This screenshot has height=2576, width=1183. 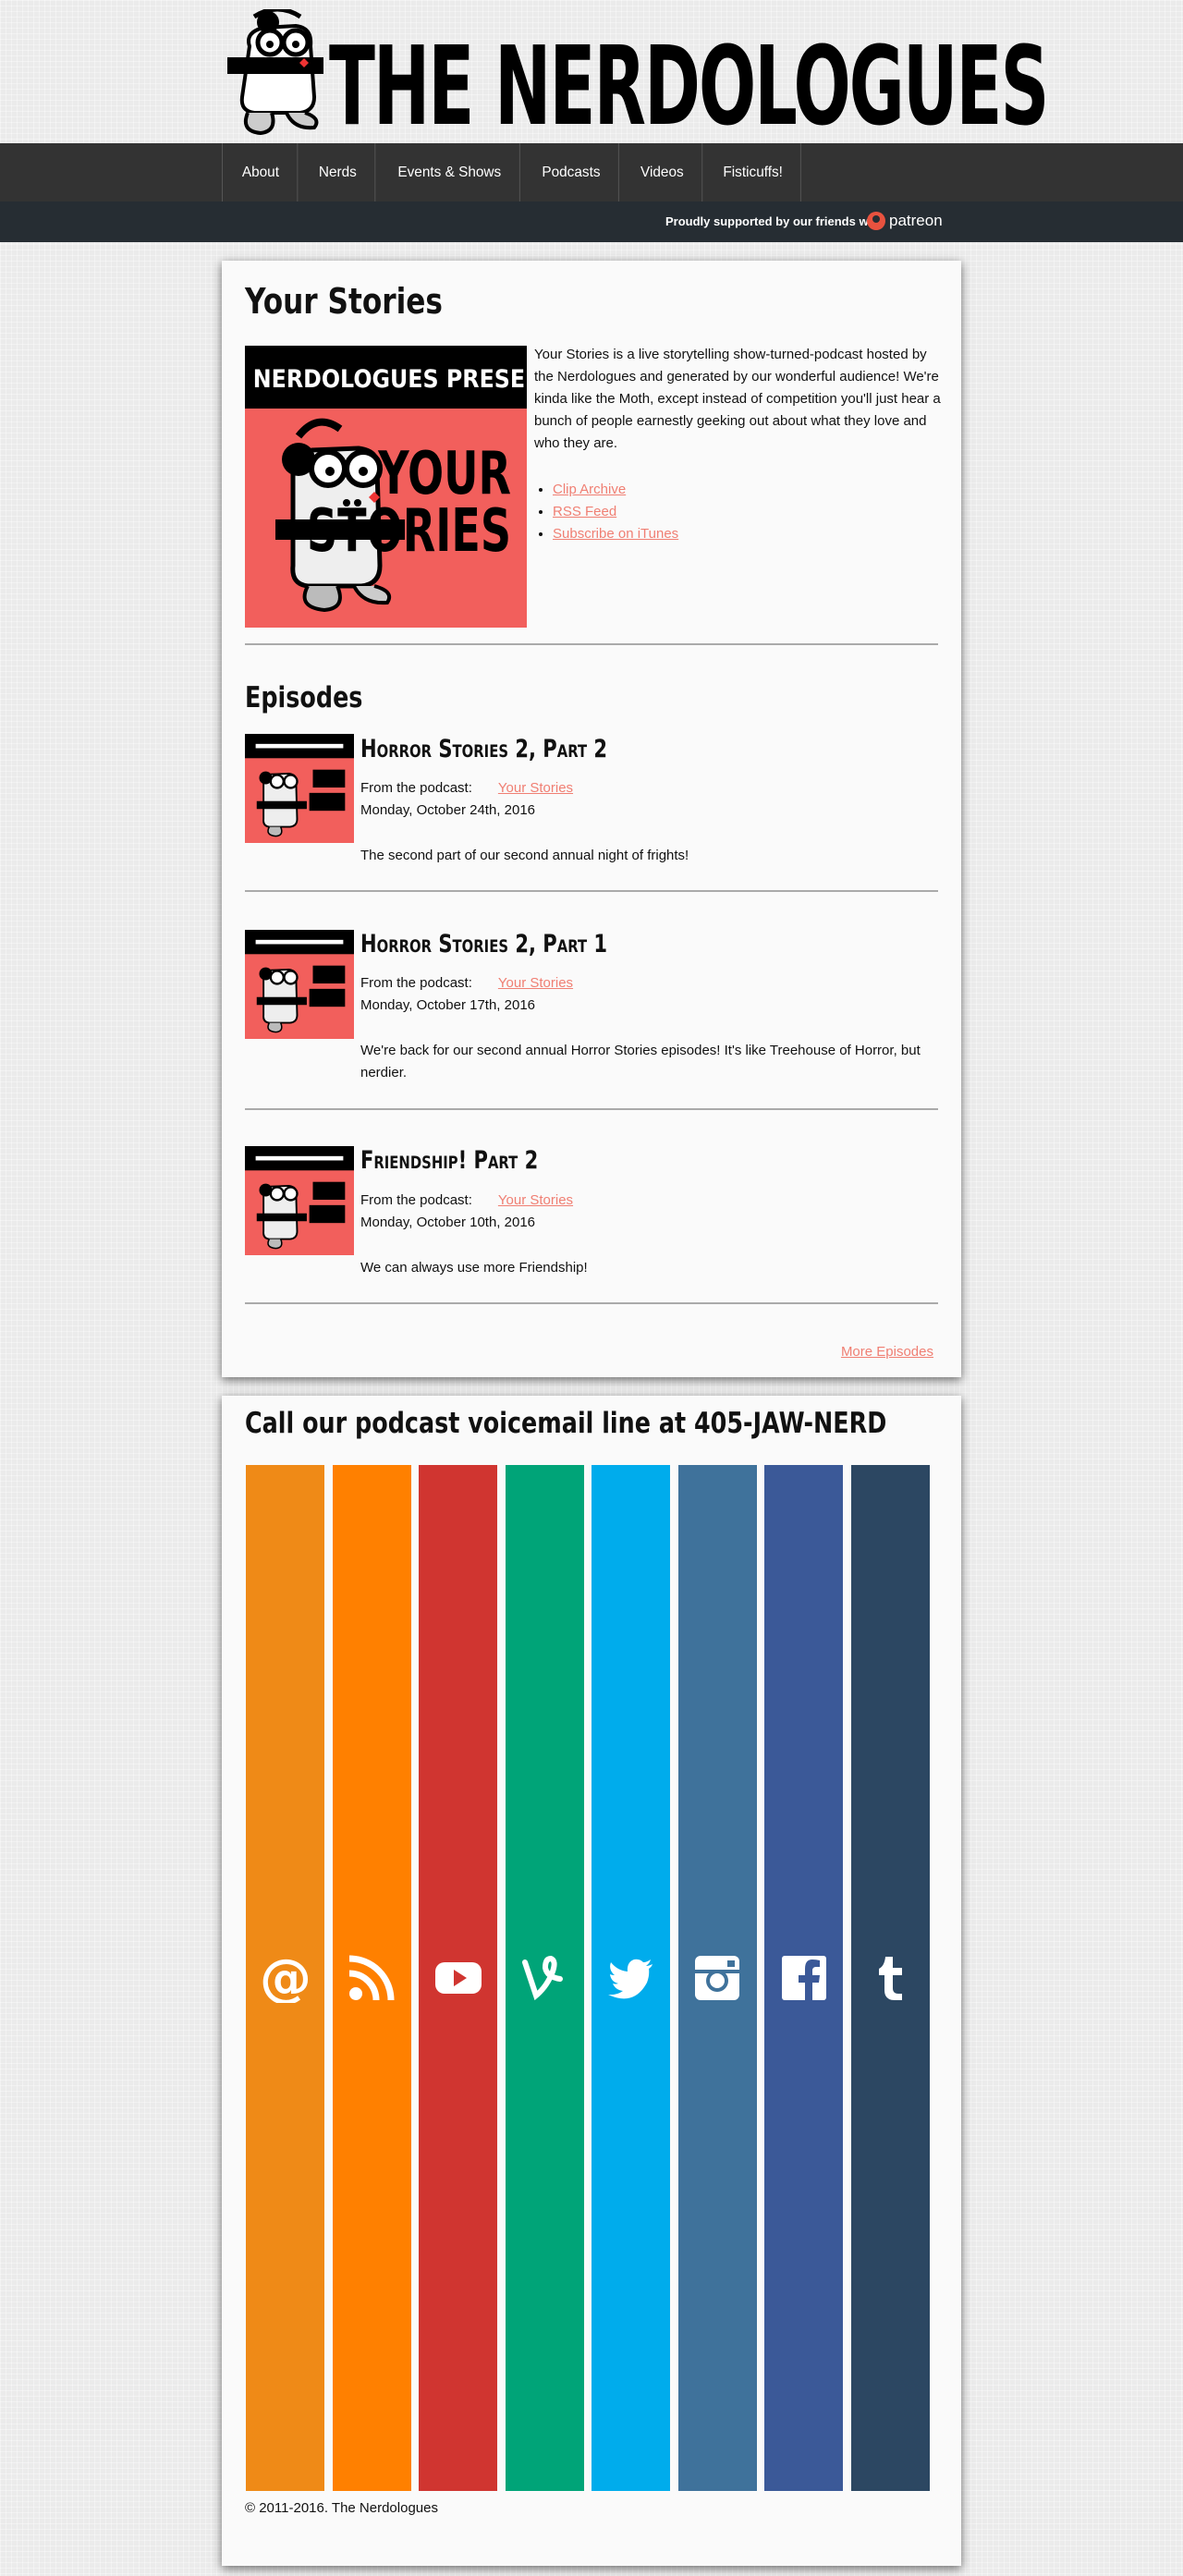 I want to click on episodes-heading: Episodes, so click(x=304, y=697).